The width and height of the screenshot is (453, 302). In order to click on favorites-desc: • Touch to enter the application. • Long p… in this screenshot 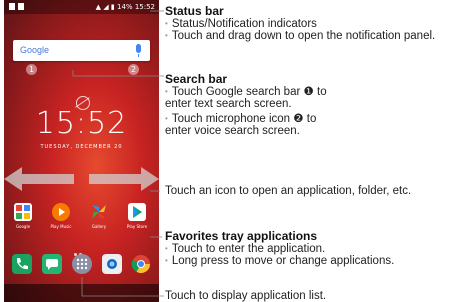, I will do `click(309, 255)`.